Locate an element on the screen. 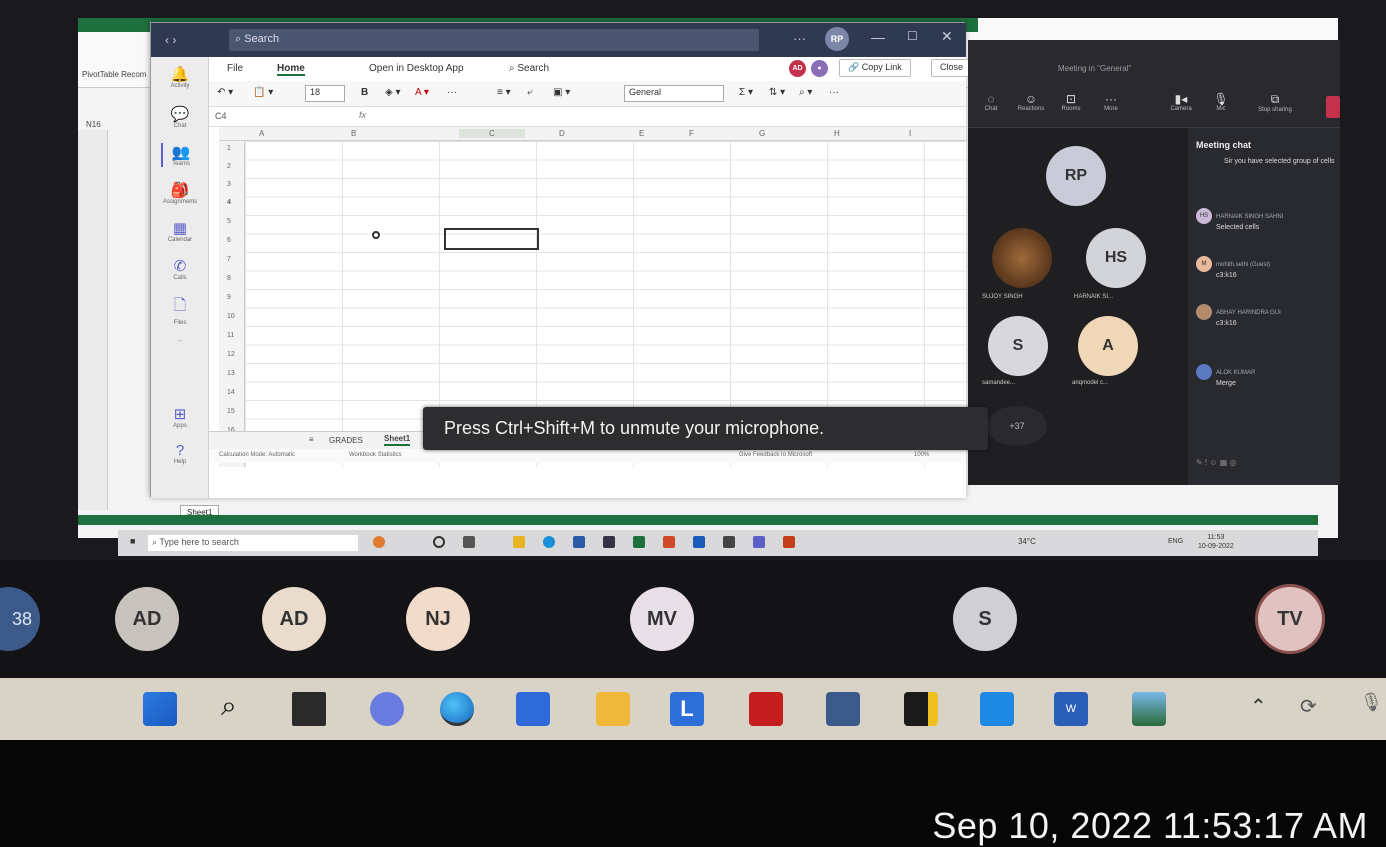 Image resolution: width=1386 pixels, height=847 pixels. excel-icon is located at coordinates (639, 542).